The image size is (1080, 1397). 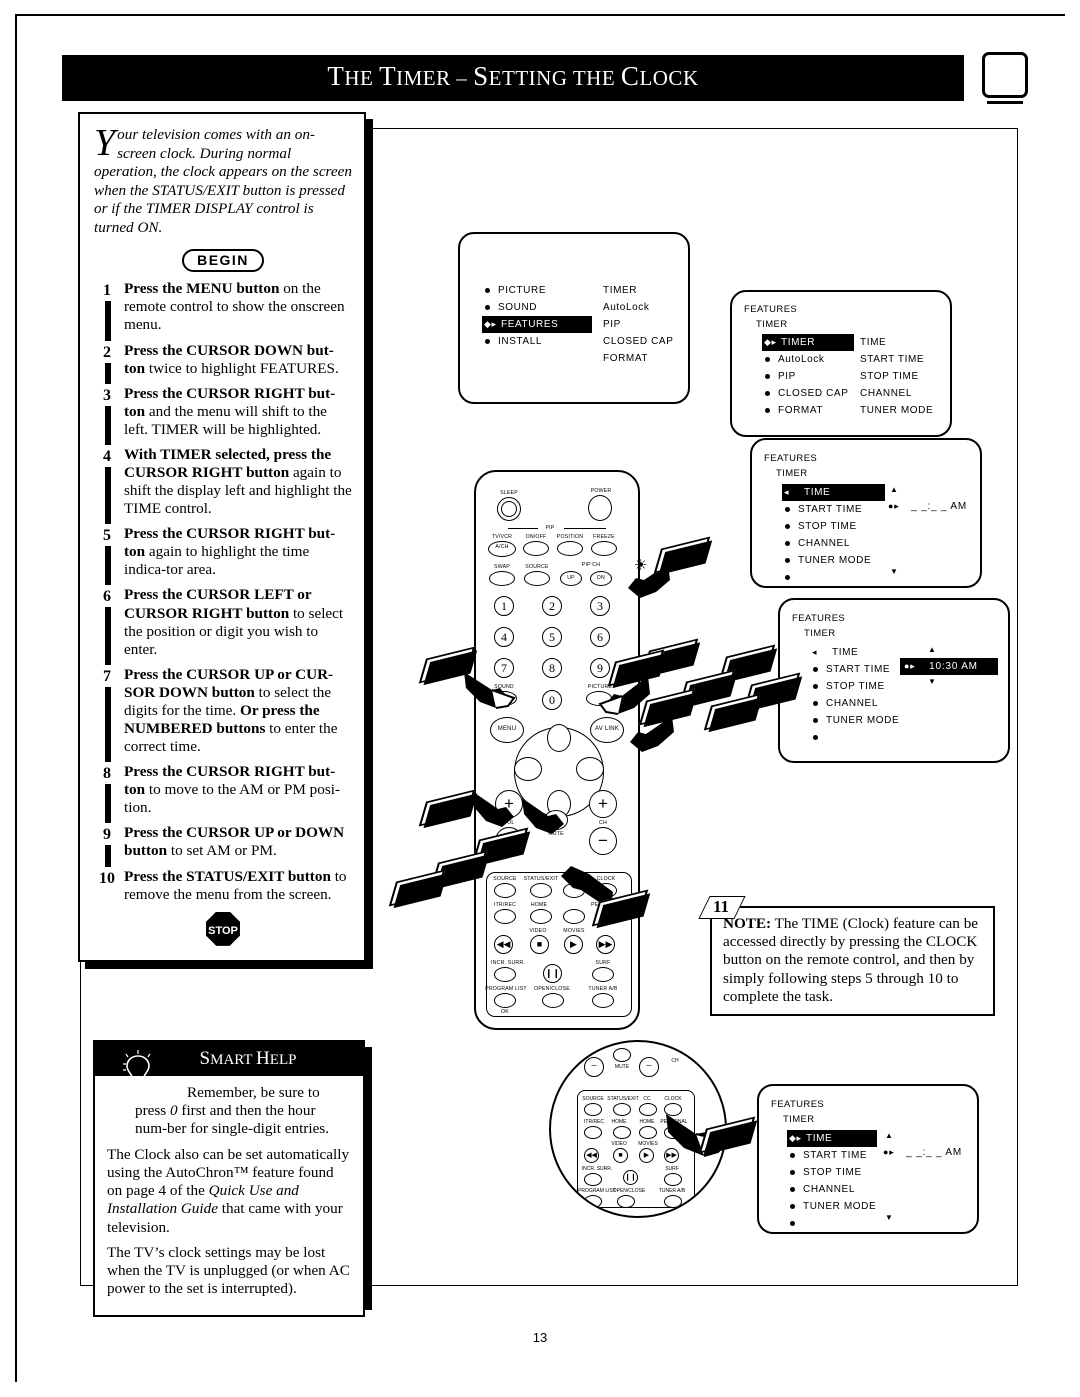 What do you see at coordinates (638, 324) in the screenshot?
I see `menu-subitem: PIP` at bounding box center [638, 324].